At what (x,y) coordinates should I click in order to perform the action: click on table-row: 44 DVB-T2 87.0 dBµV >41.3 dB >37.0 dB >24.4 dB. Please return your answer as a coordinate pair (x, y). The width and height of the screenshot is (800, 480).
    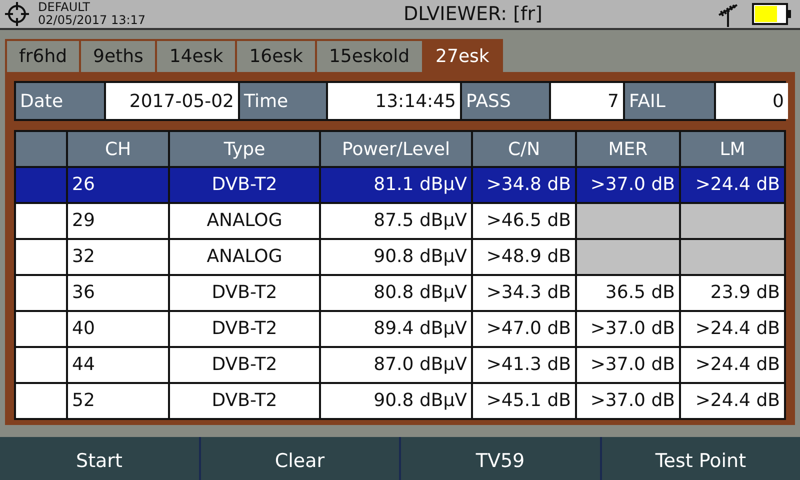
    Looking at the image, I should click on (400, 365).